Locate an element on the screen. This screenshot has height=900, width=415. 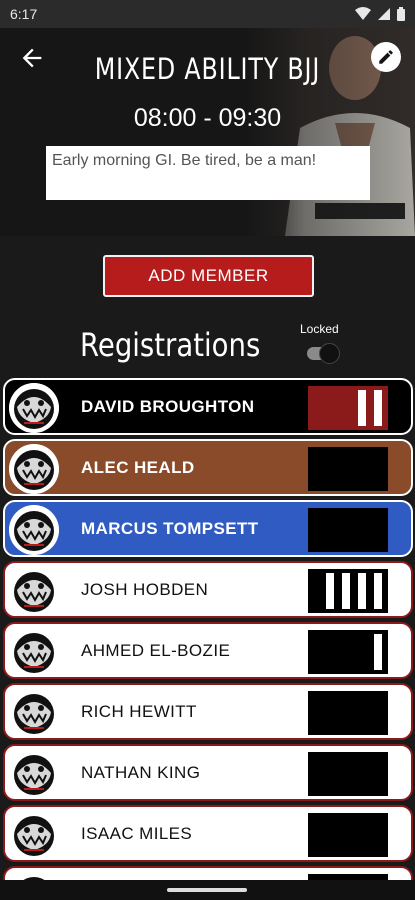
member-row: RICH HEWITT is located at coordinates (208, 711).